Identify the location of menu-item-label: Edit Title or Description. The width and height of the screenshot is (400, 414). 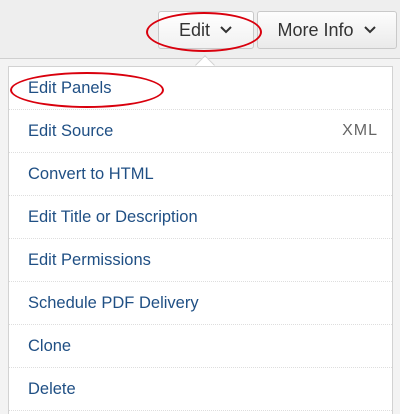
(113, 216).